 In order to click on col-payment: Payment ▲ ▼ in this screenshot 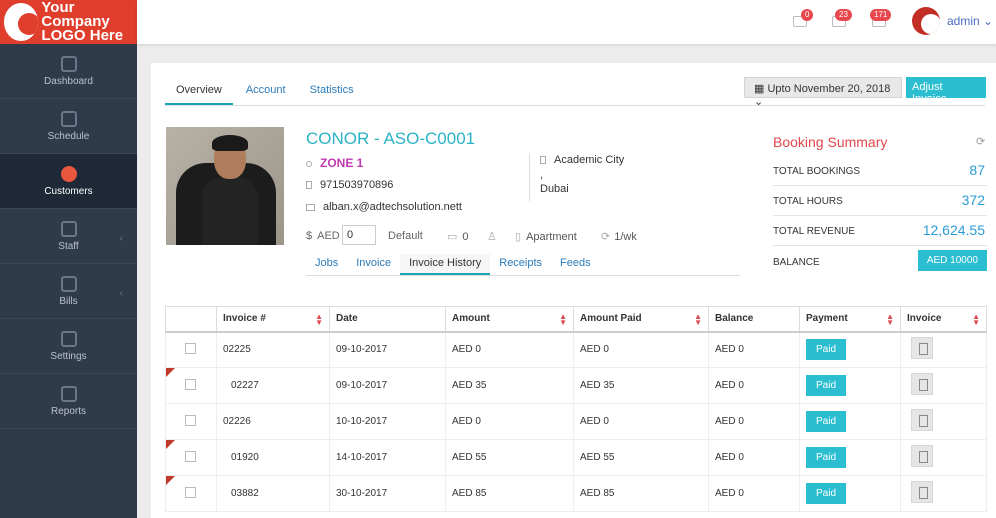, I will do `click(850, 319)`.